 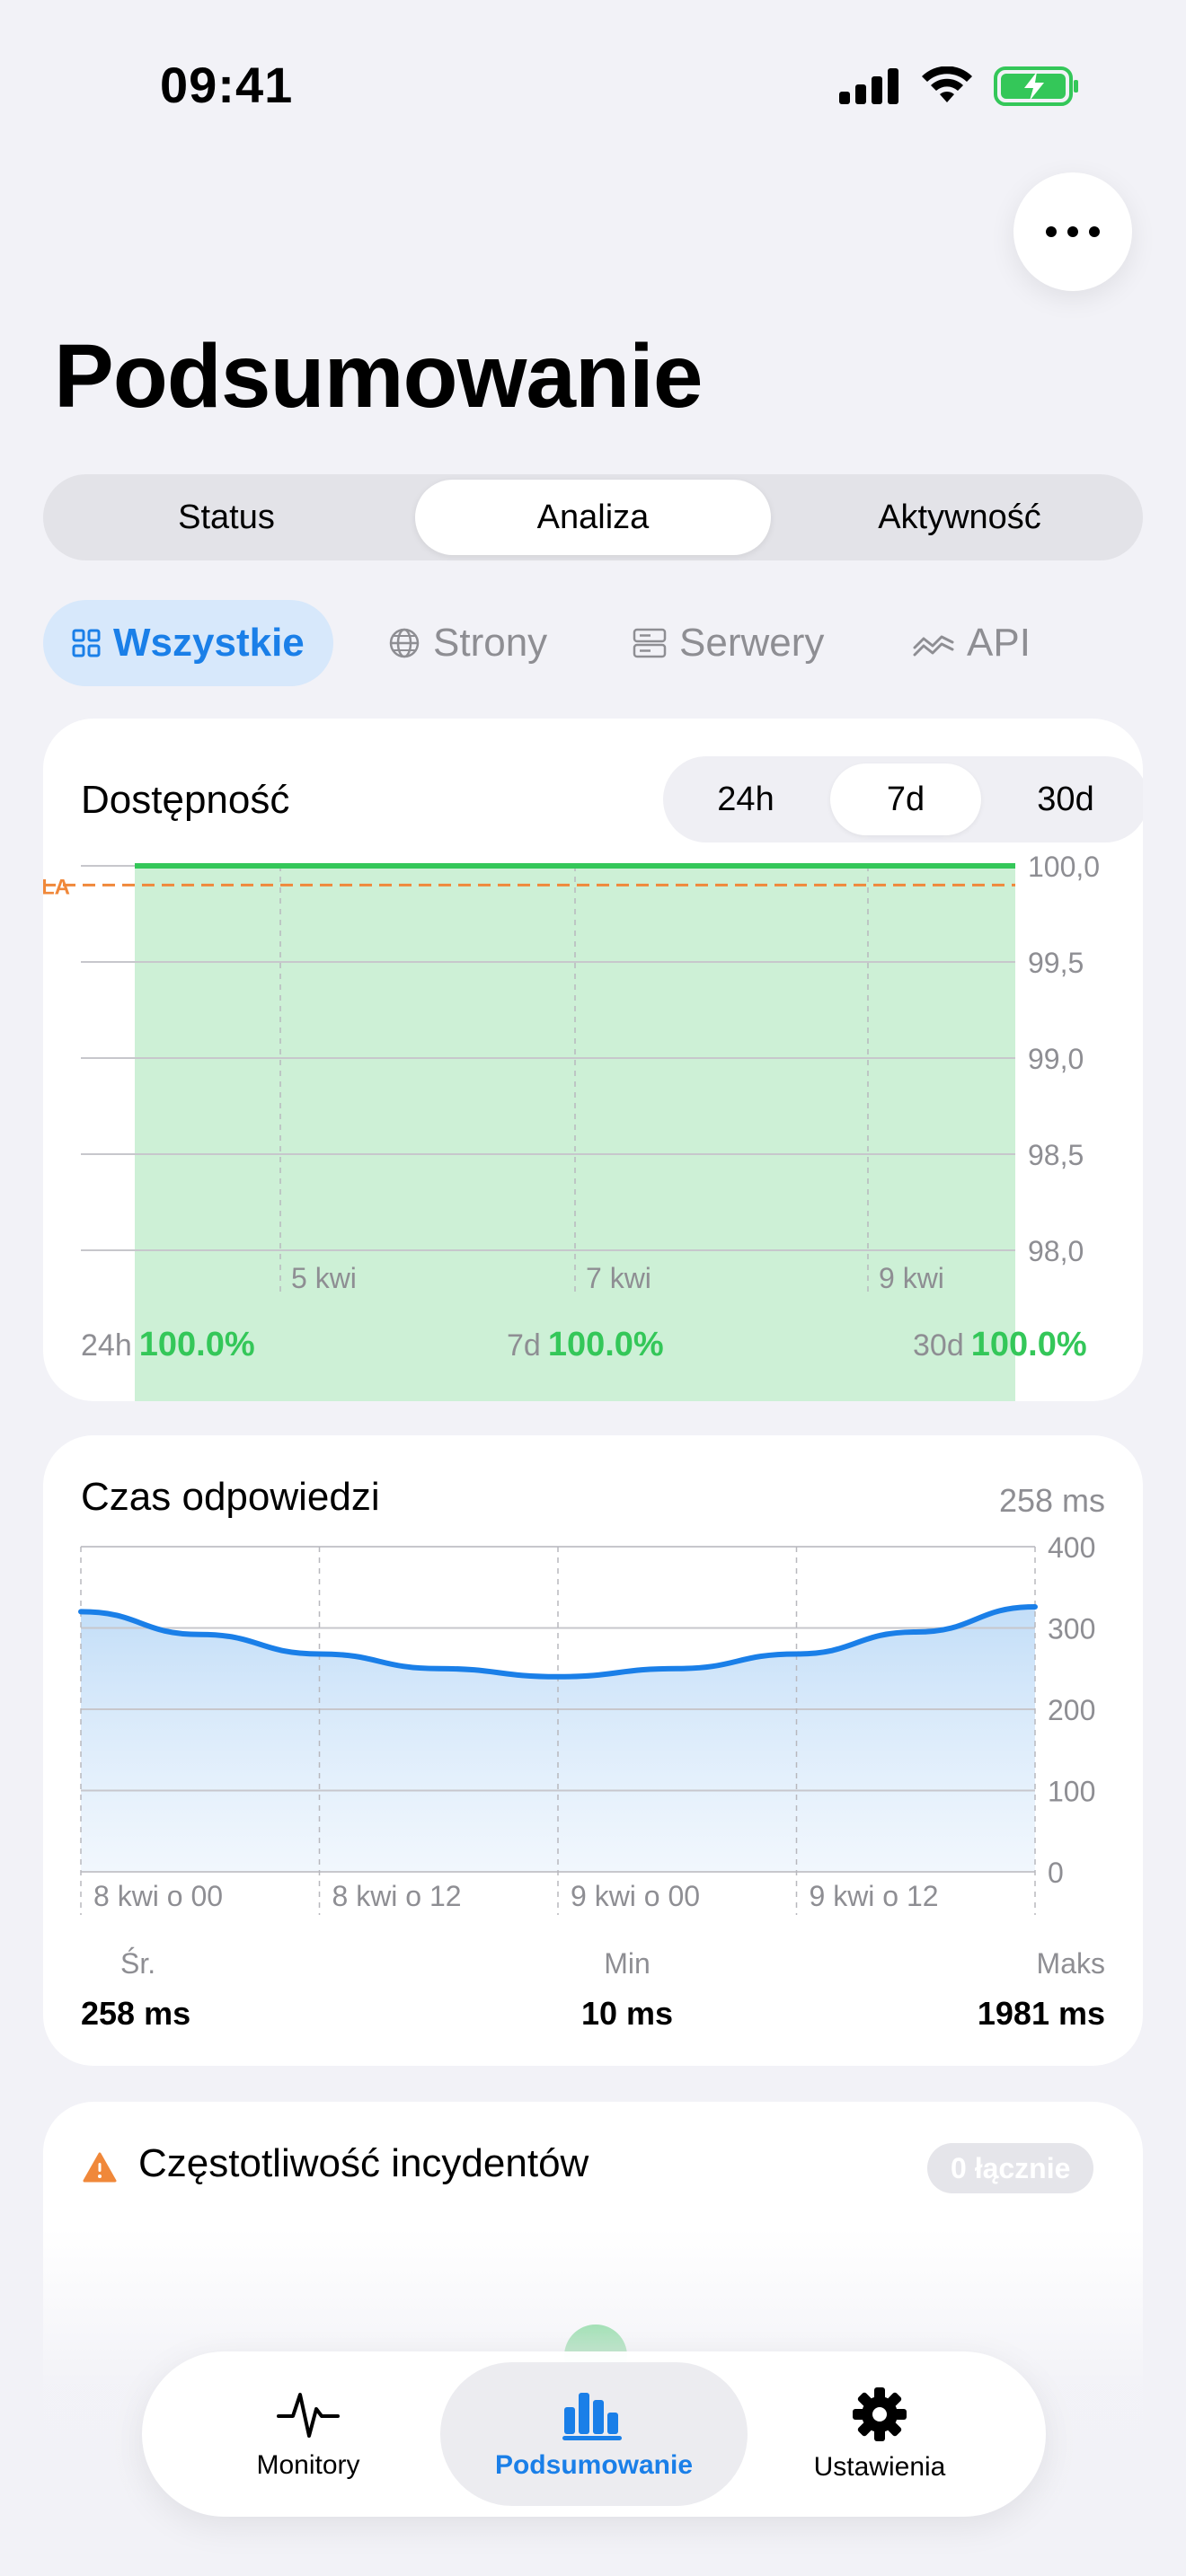 What do you see at coordinates (1056, 1873) in the screenshot?
I see `y-tick-label: 0` at bounding box center [1056, 1873].